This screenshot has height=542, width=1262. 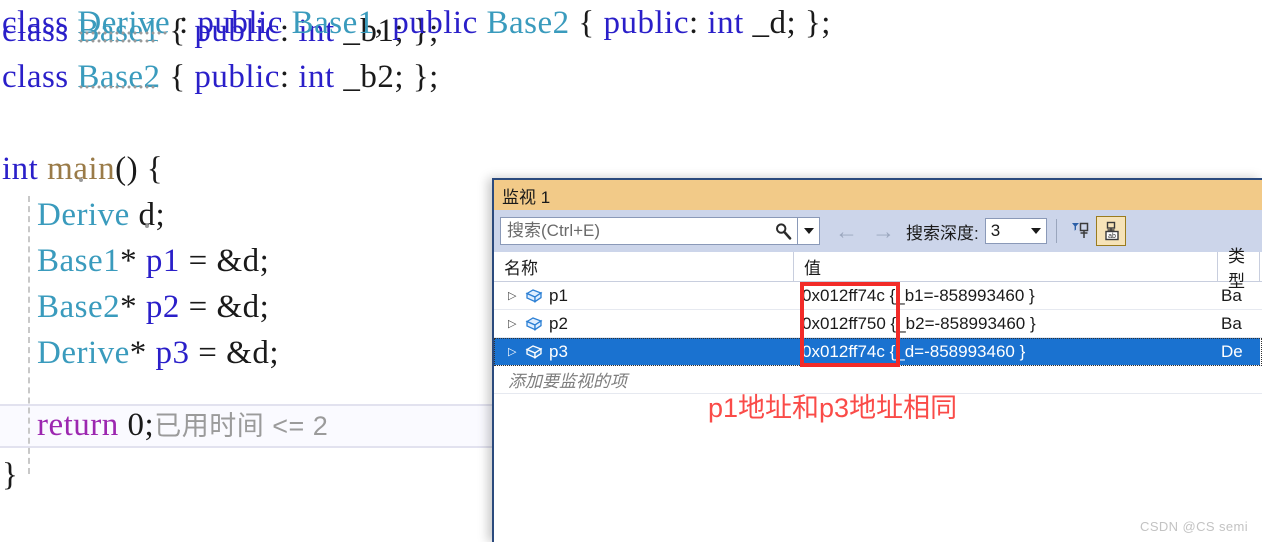 What do you see at coordinates (1006, 266) in the screenshot?
I see `column-header-value: 值` at bounding box center [1006, 266].